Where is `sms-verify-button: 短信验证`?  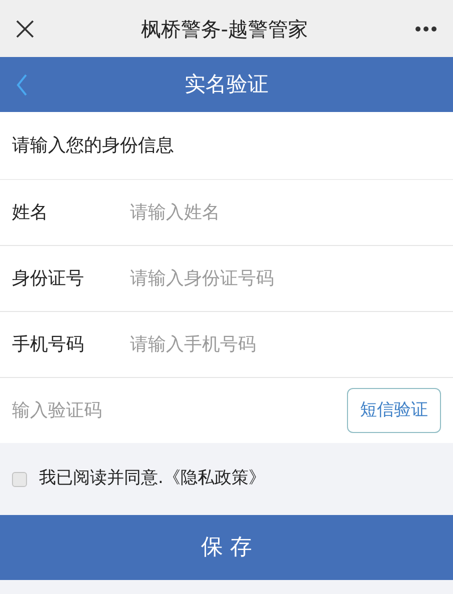 sms-verify-button: 短信验证 is located at coordinates (394, 410).